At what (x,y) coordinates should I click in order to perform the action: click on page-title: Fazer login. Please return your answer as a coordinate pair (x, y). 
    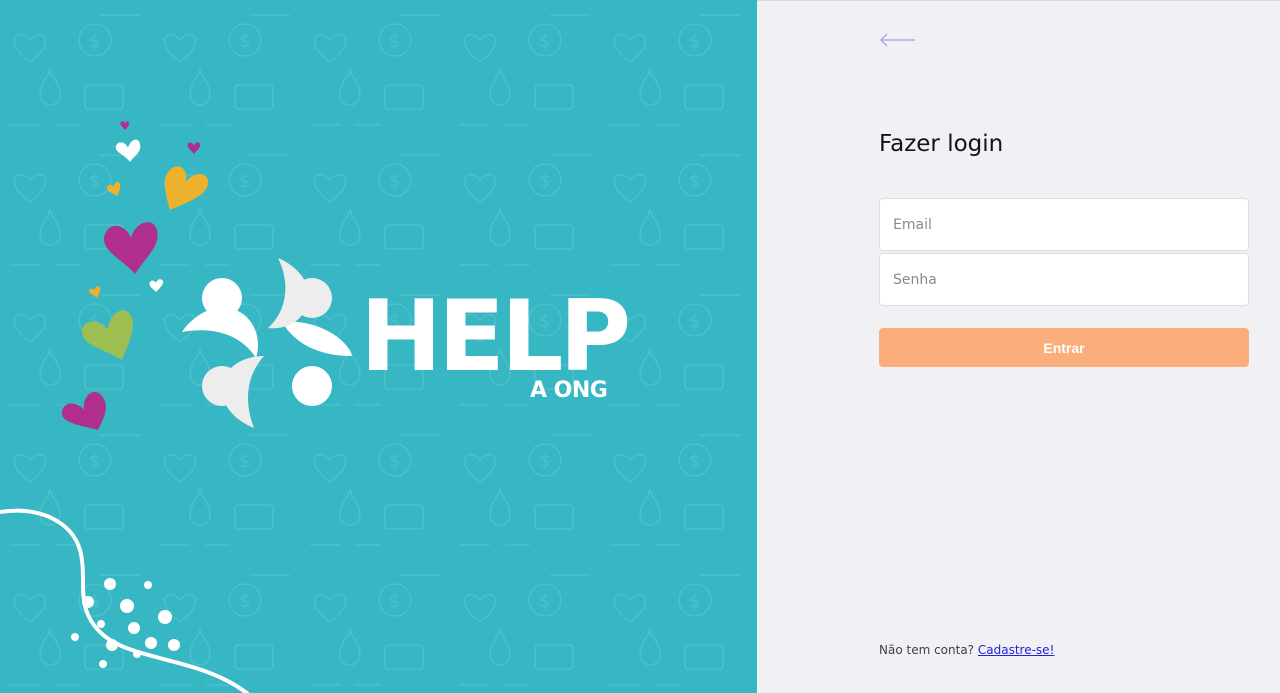
    Looking at the image, I should click on (941, 144).